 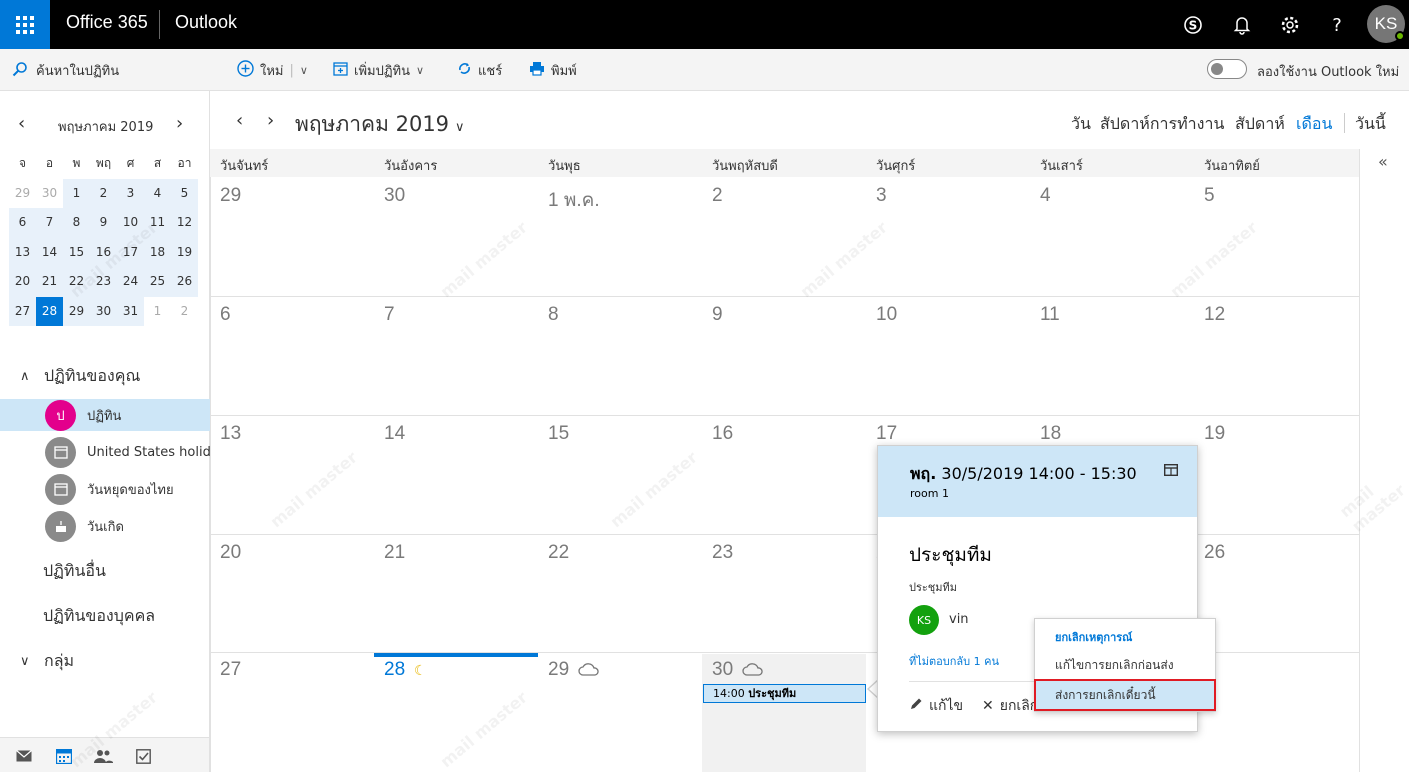 What do you see at coordinates (1162, 124) in the screenshot?
I see `view-work-week: สัปดาห์การทำงาน` at bounding box center [1162, 124].